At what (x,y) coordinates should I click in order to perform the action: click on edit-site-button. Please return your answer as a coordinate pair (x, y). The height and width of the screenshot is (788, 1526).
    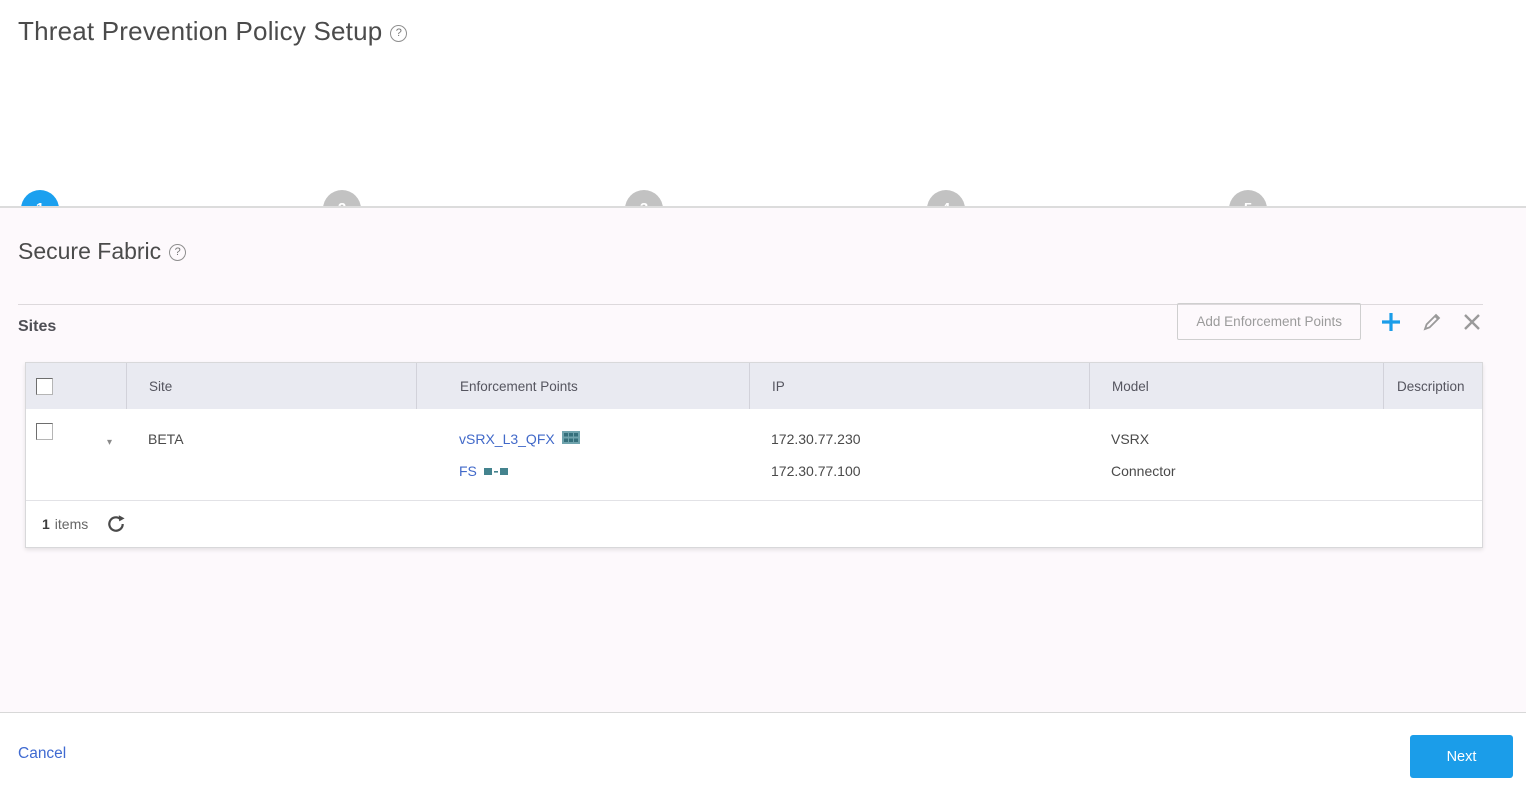
    Looking at the image, I should click on (1432, 322).